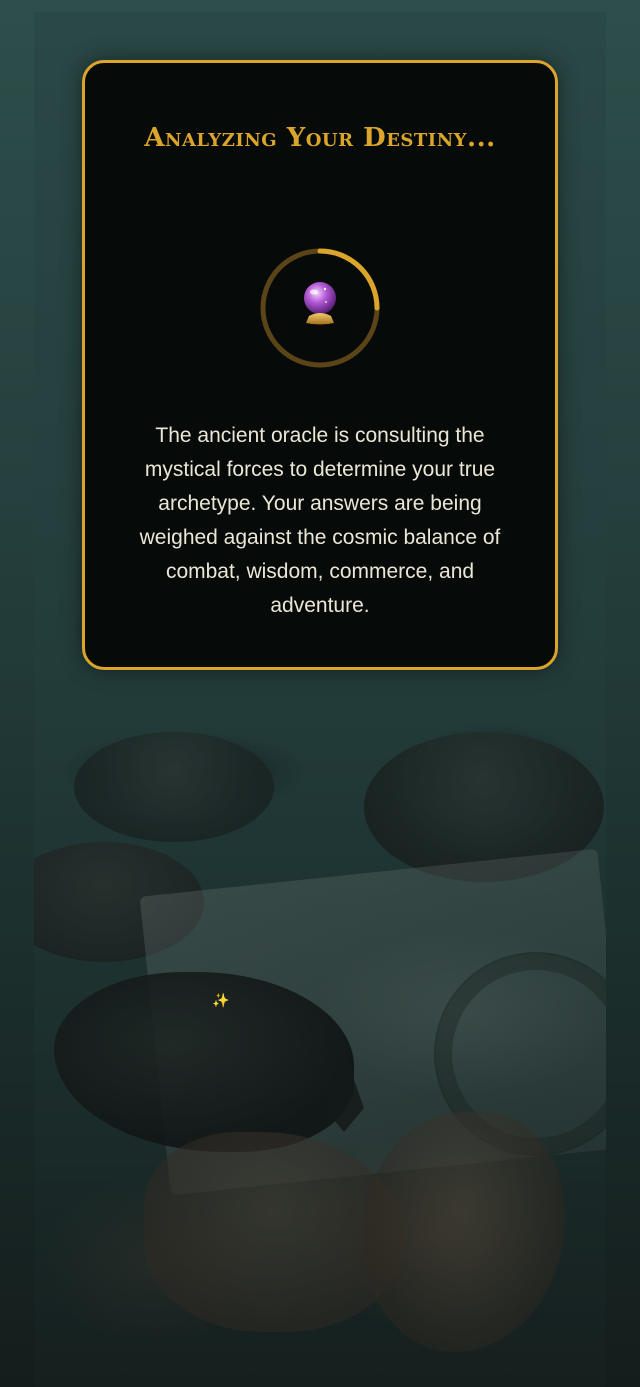 The image size is (640, 1387). Describe the element at coordinates (221, 1001) in the screenshot. I see `sparkle-icon: ✨` at that location.